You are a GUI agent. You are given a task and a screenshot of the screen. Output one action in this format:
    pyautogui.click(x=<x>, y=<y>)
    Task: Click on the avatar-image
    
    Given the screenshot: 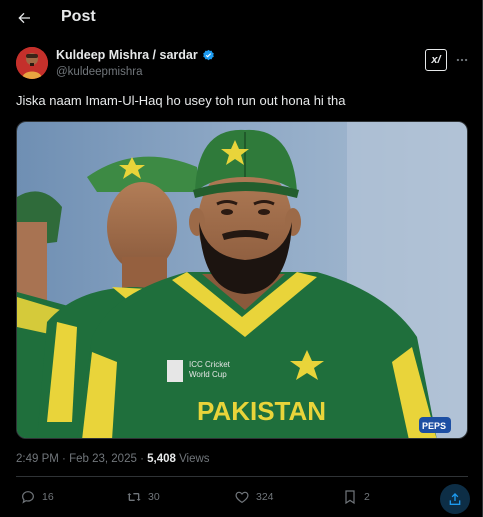 What is the action you would take?
    pyautogui.click(x=32, y=63)
    